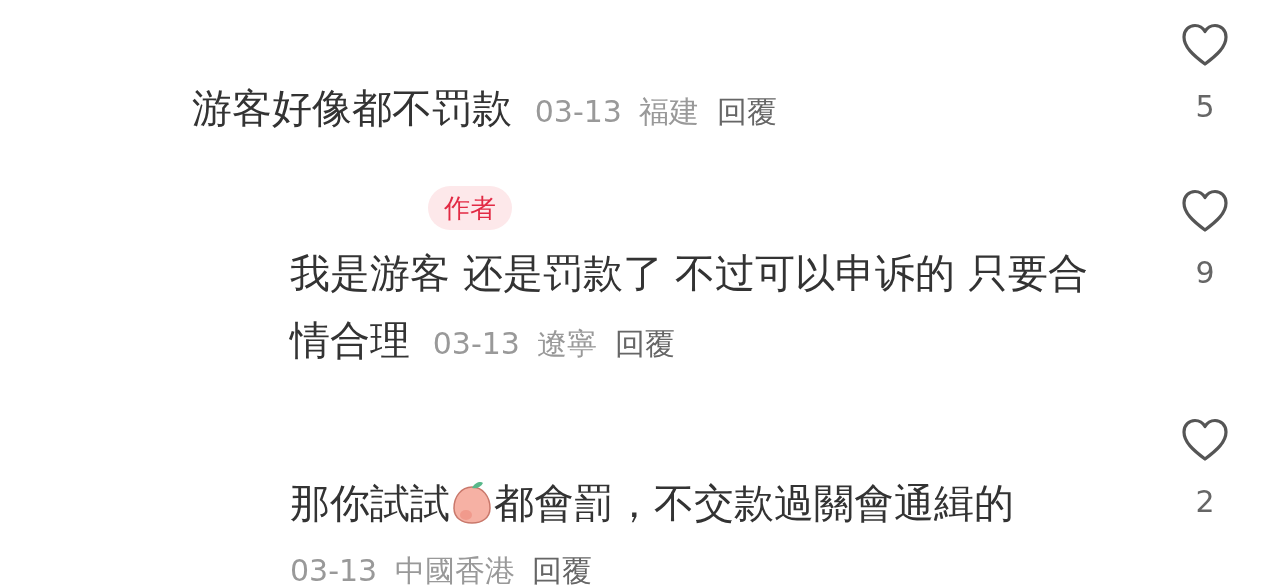  Describe the element at coordinates (454, 570) in the screenshot. I see `comment-location: 中國香港` at that location.